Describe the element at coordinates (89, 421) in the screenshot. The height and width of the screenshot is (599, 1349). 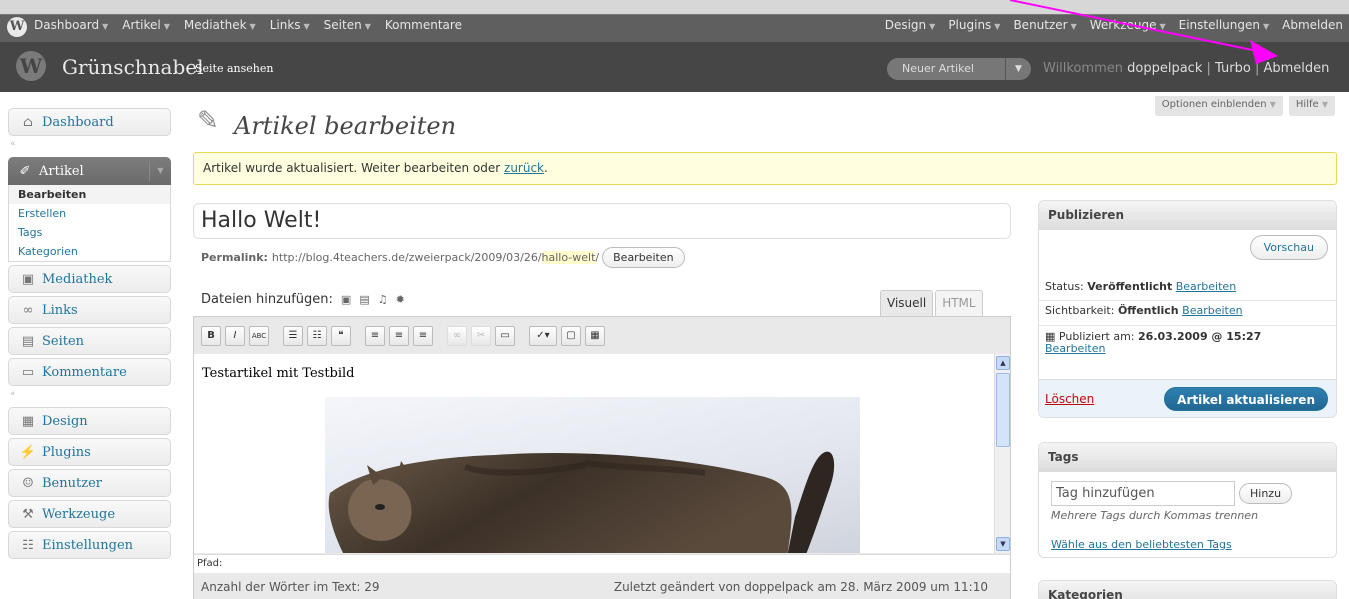
I see `sidebar-item-design: ▦ Design` at that location.